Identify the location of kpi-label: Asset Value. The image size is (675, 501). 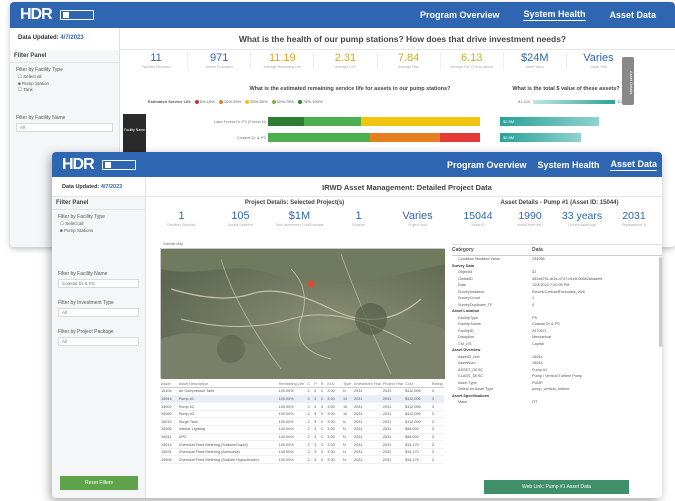
(535, 67).